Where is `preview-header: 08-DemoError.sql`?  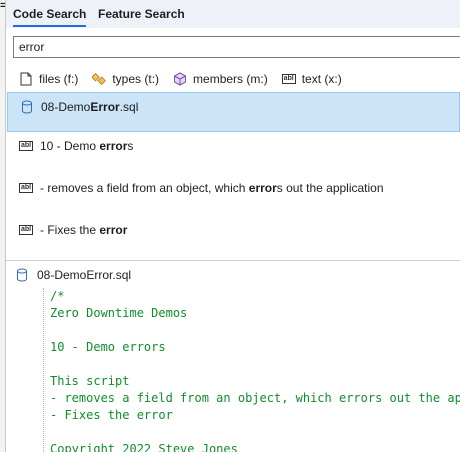 preview-header: 08-DemoError.sql is located at coordinates (73, 275).